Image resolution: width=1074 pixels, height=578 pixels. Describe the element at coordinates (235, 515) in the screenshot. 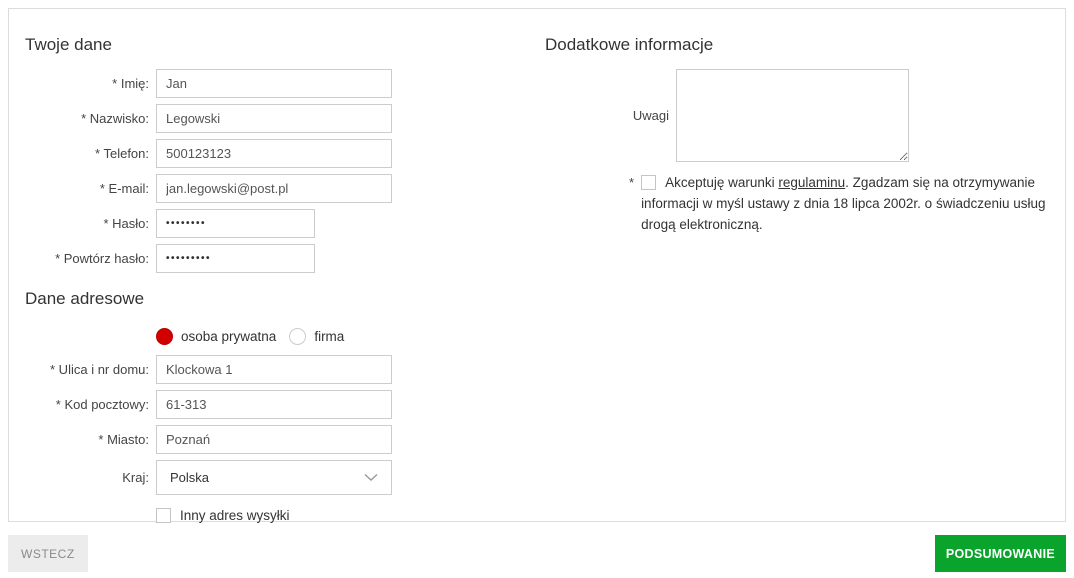

I see `other-shipping-label: Inny adres wysyłki` at that location.